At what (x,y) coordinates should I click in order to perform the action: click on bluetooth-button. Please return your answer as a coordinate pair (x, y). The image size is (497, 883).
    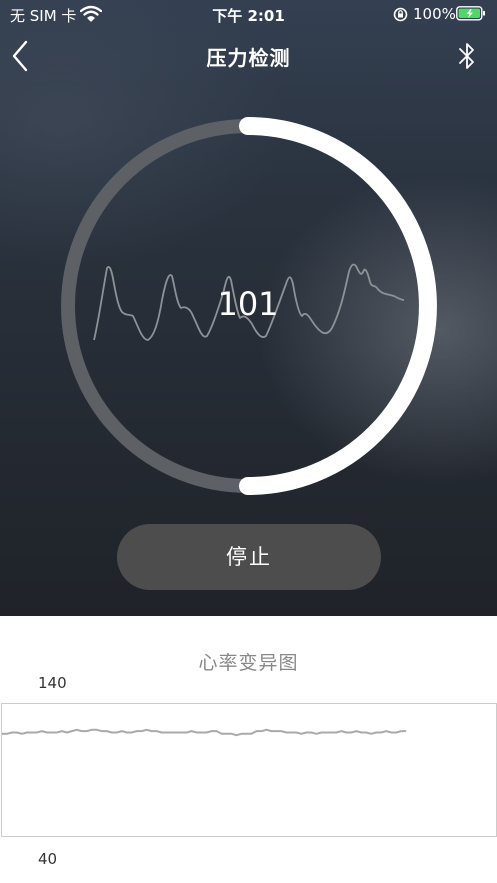
    Looking at the image, I should click on (467, 56).